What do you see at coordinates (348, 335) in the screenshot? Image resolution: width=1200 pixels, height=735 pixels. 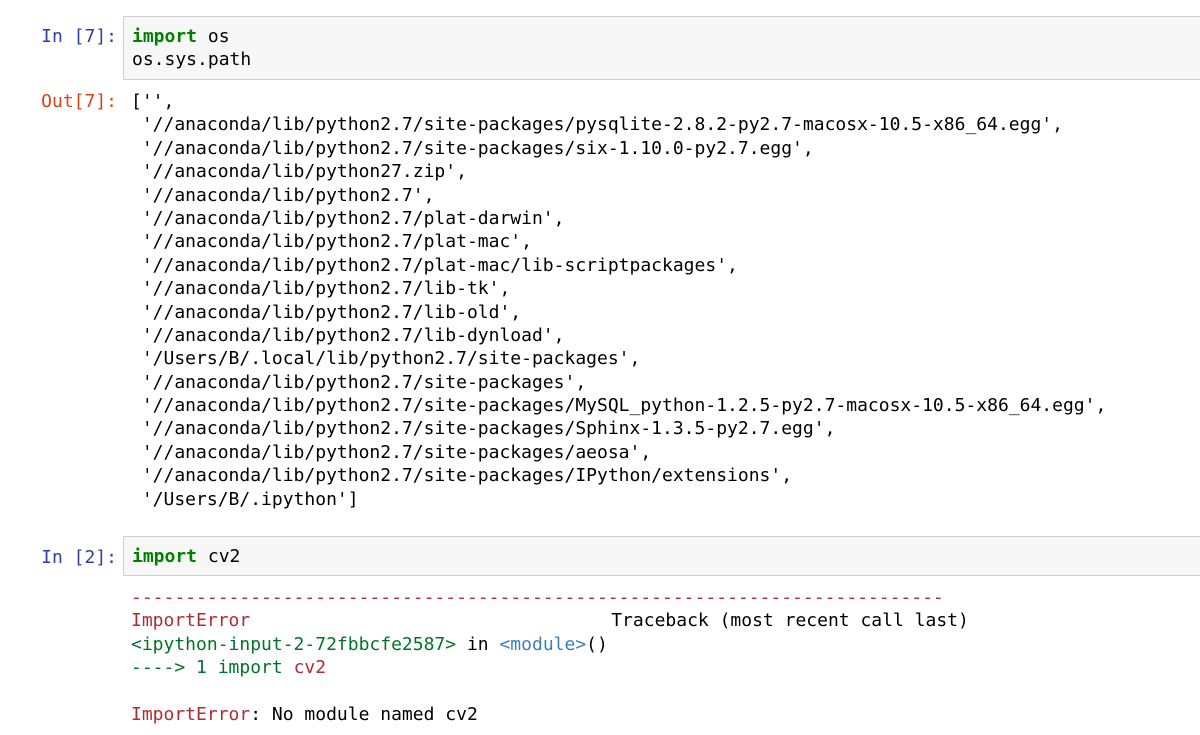 I see `output-line: '//anaconda/lib/python2.7/lib-dynload',` at bounding box center [348, 335].